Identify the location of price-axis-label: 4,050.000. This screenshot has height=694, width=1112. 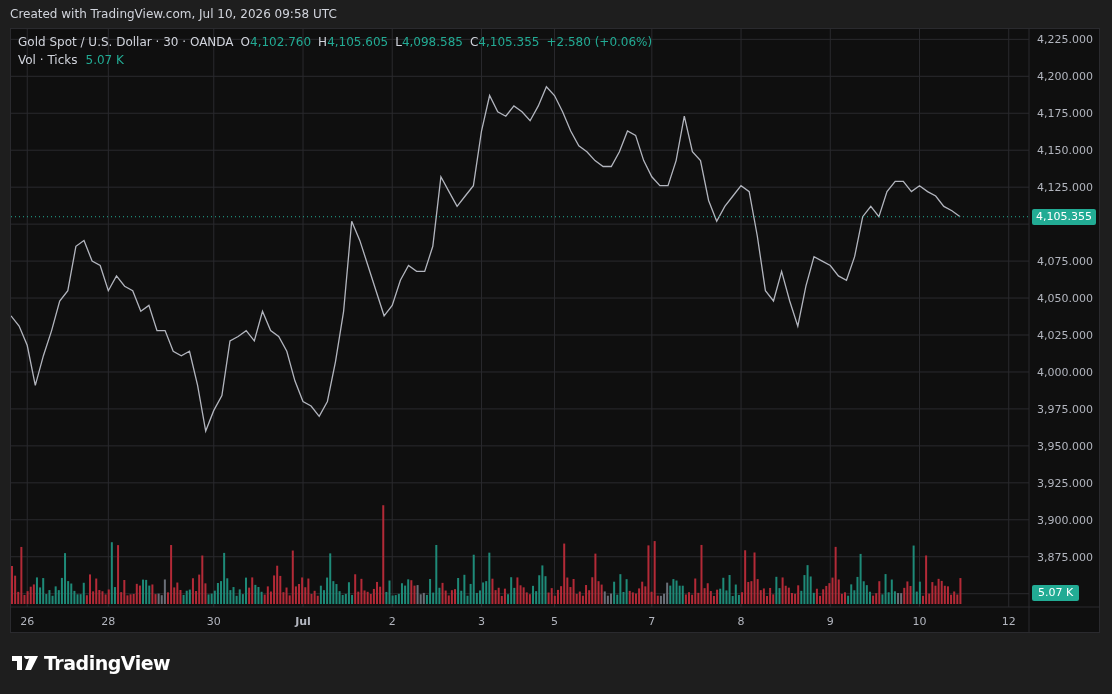
(1065, 299).